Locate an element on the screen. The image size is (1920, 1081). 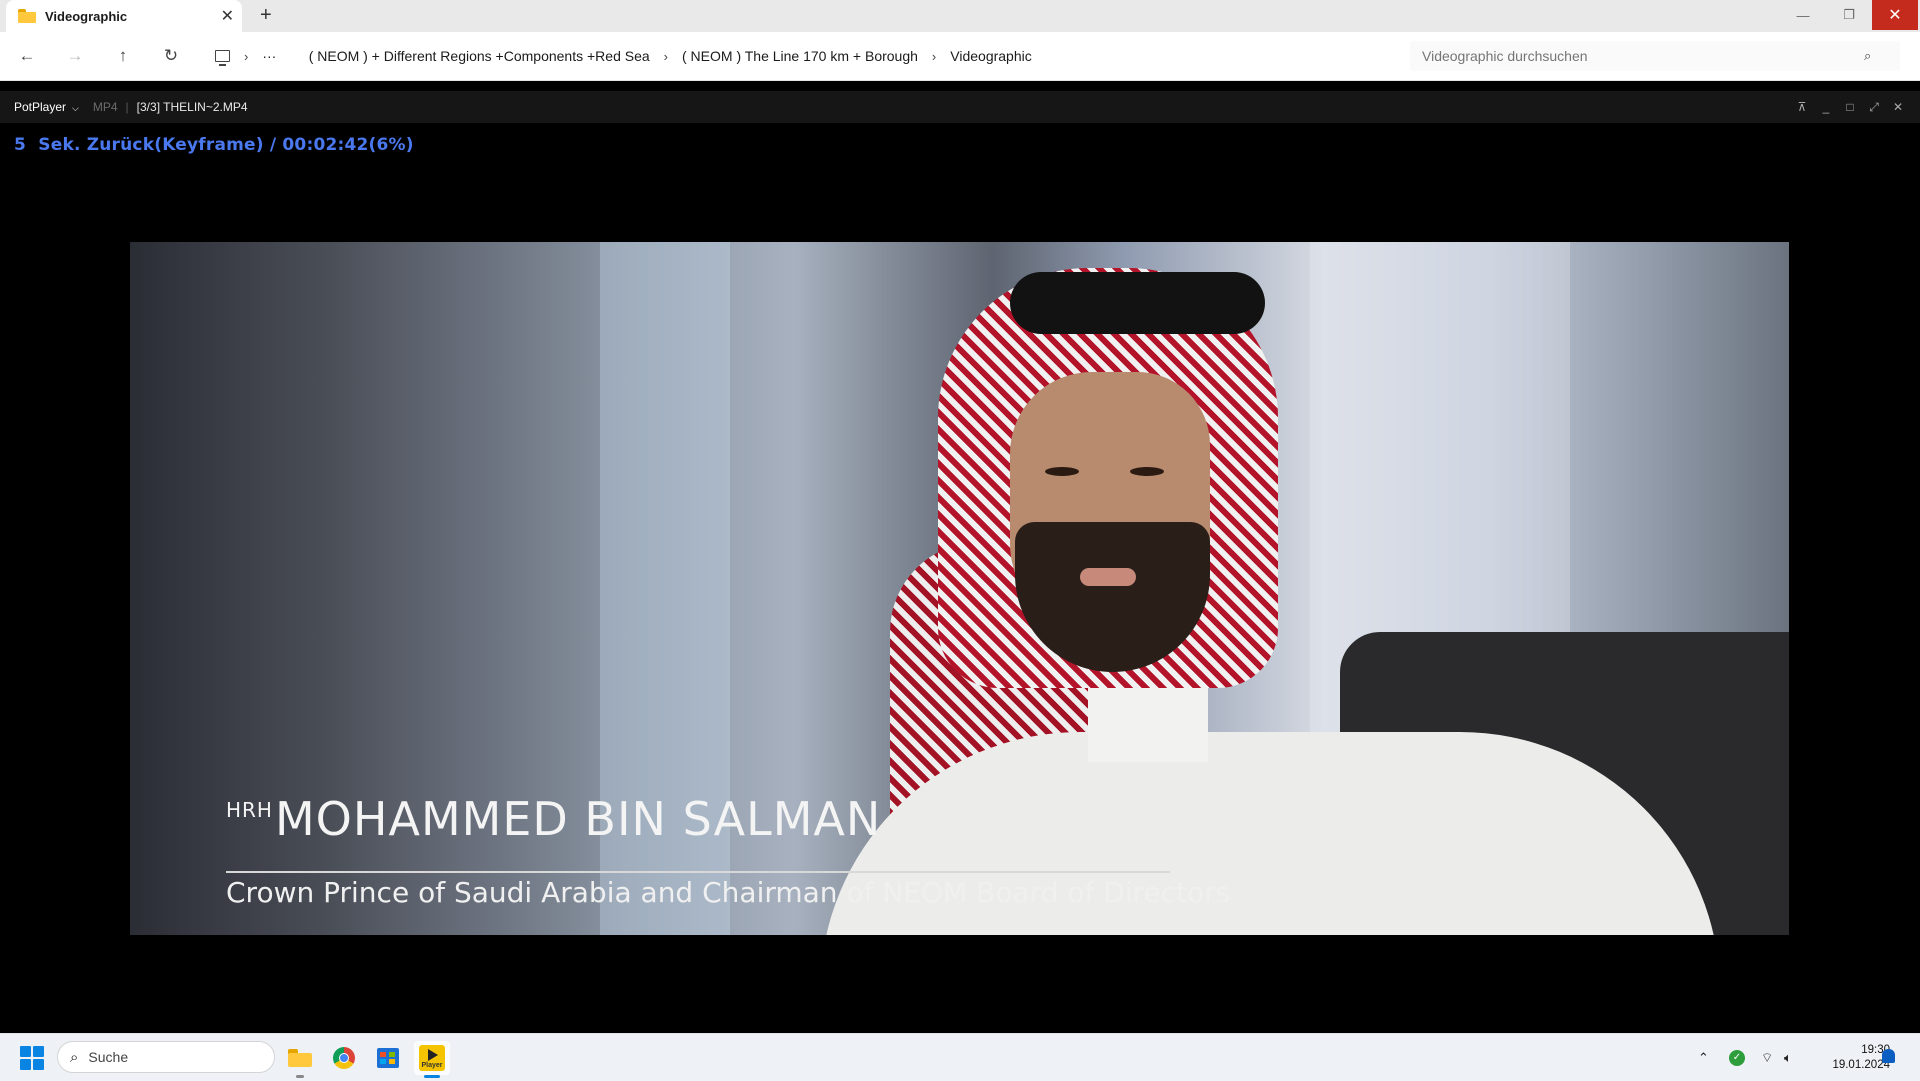
refresh-icon: ↻ is located at coordinates (171, 56).